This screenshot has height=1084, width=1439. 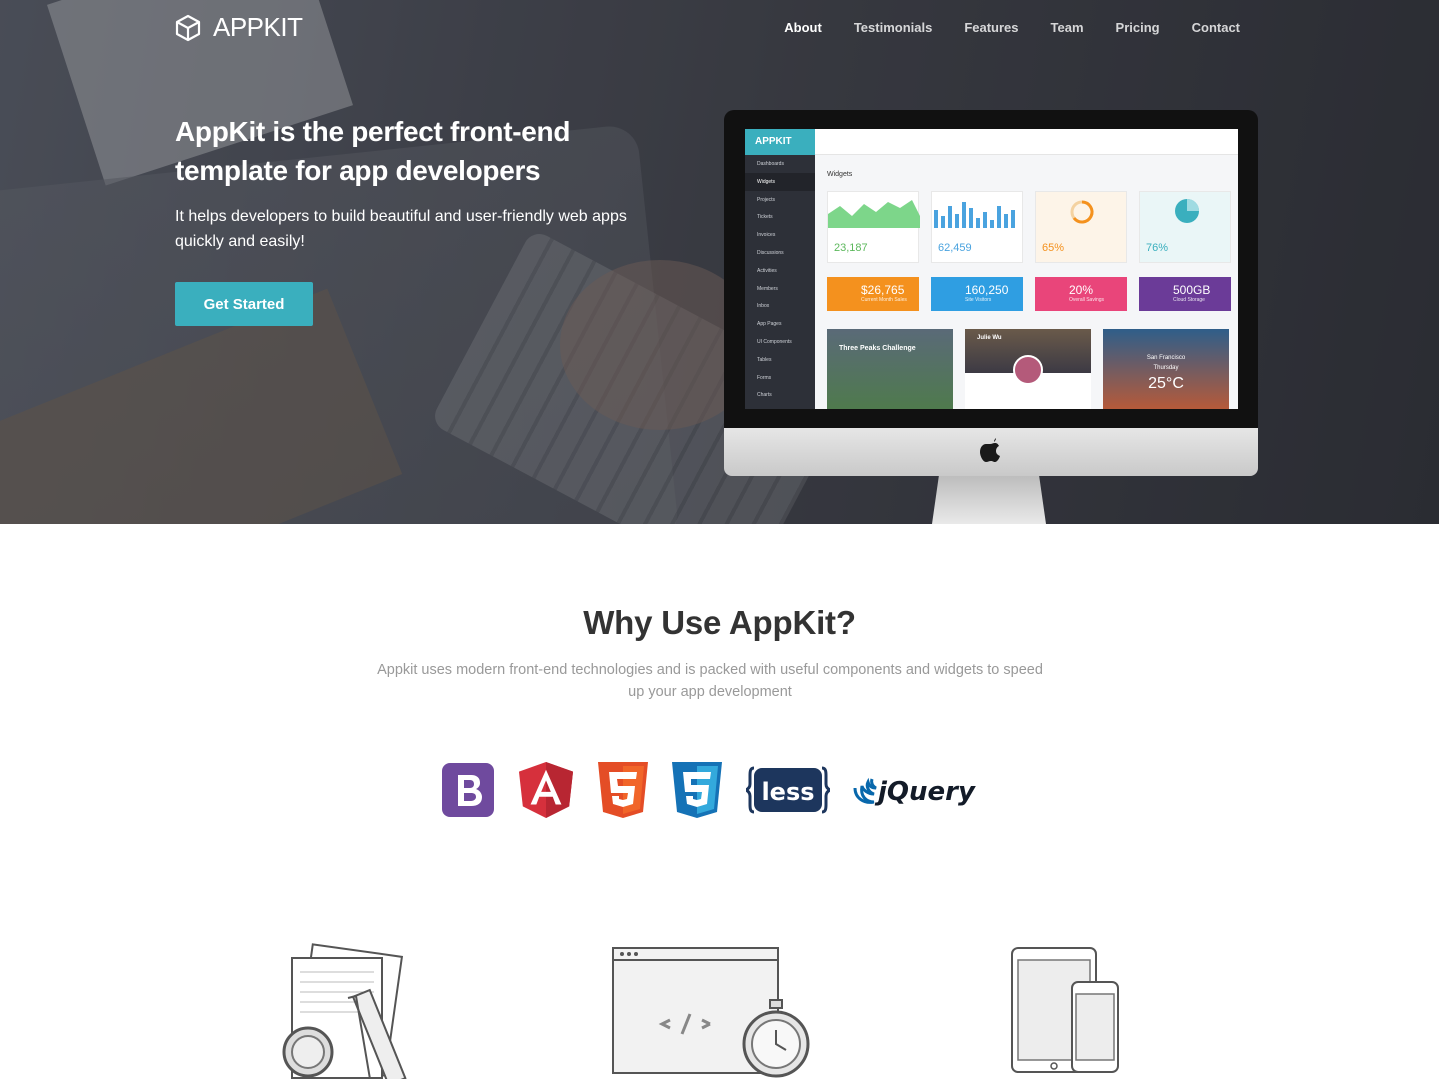 I want to click on summary-label: Cloud Storage, so click(x=1189, y=300).